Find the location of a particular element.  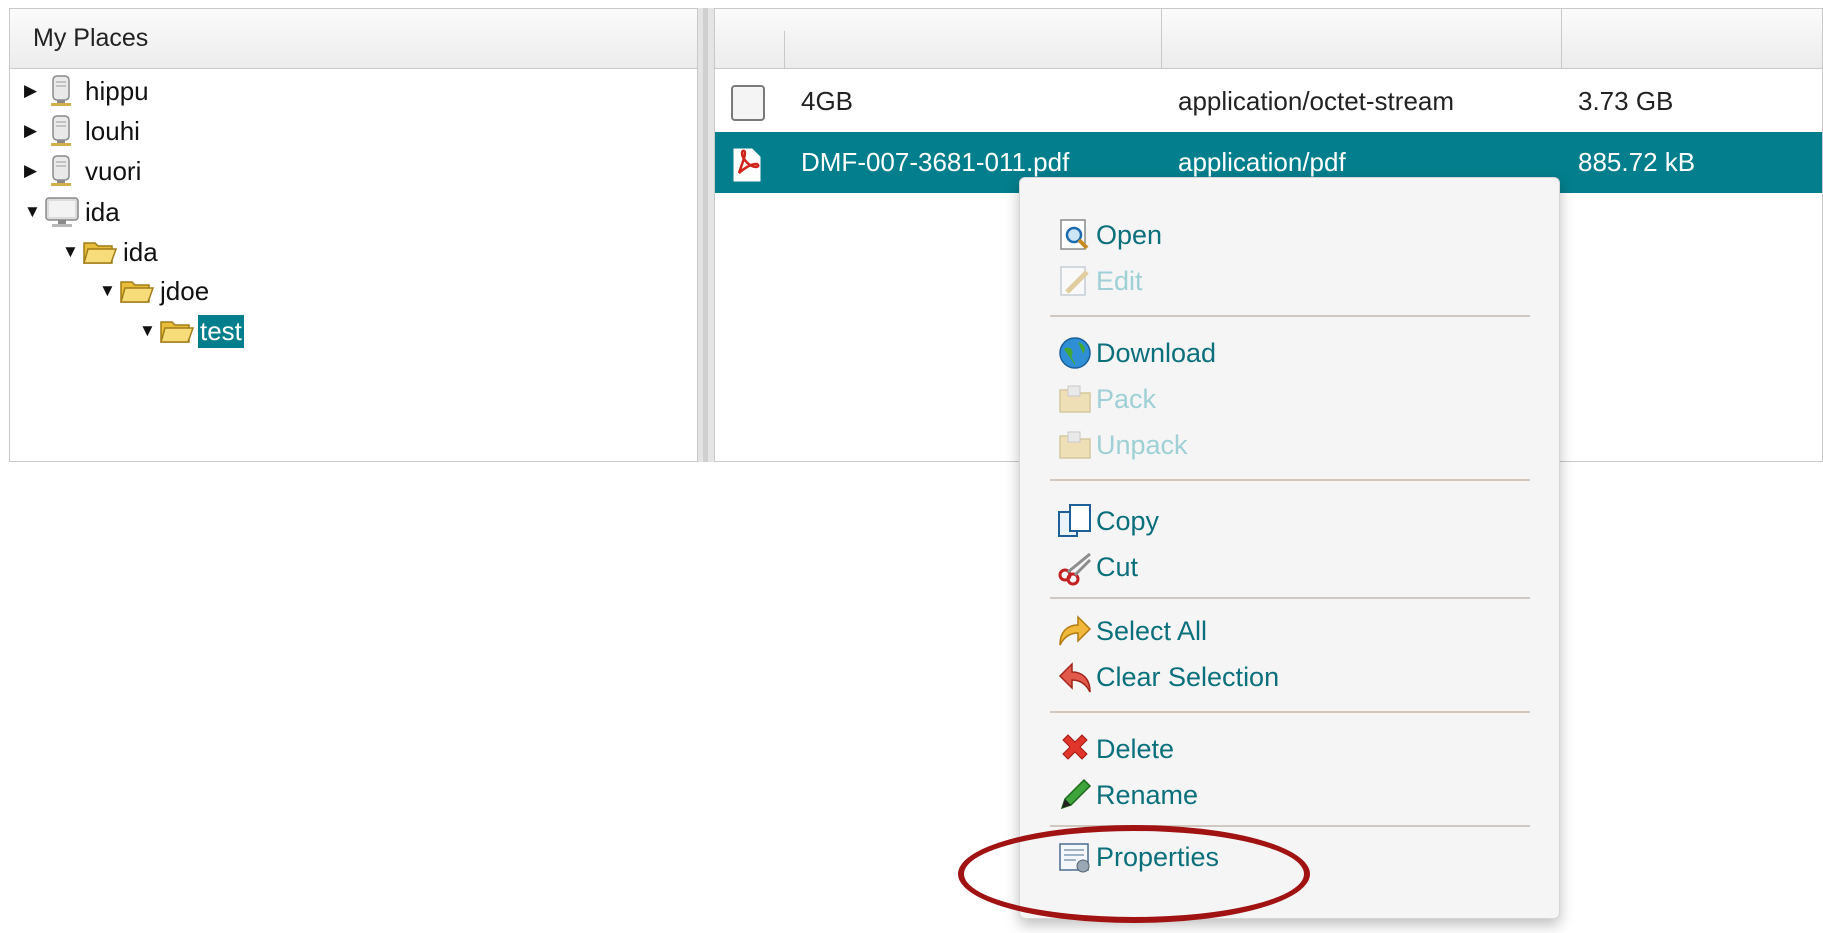

menu-item-pack: Pack is located at coordinates (1106, 399).